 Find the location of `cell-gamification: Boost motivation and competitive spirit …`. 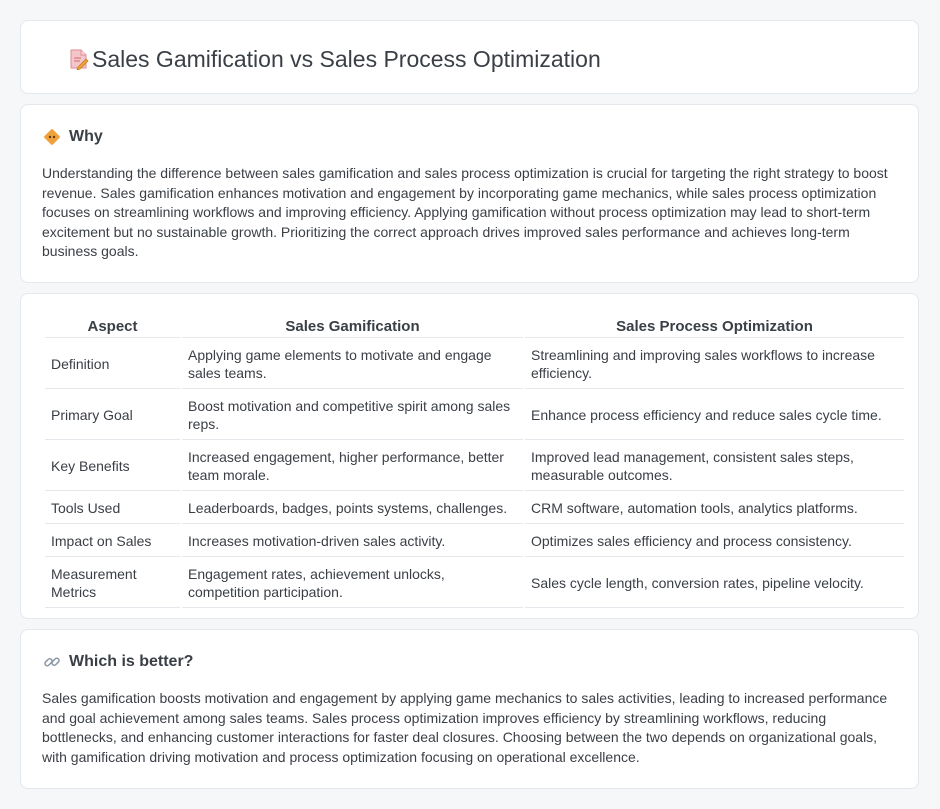

cell-gamification: Boost motivation and competitive spirit … is located at coordinates (352, 415).